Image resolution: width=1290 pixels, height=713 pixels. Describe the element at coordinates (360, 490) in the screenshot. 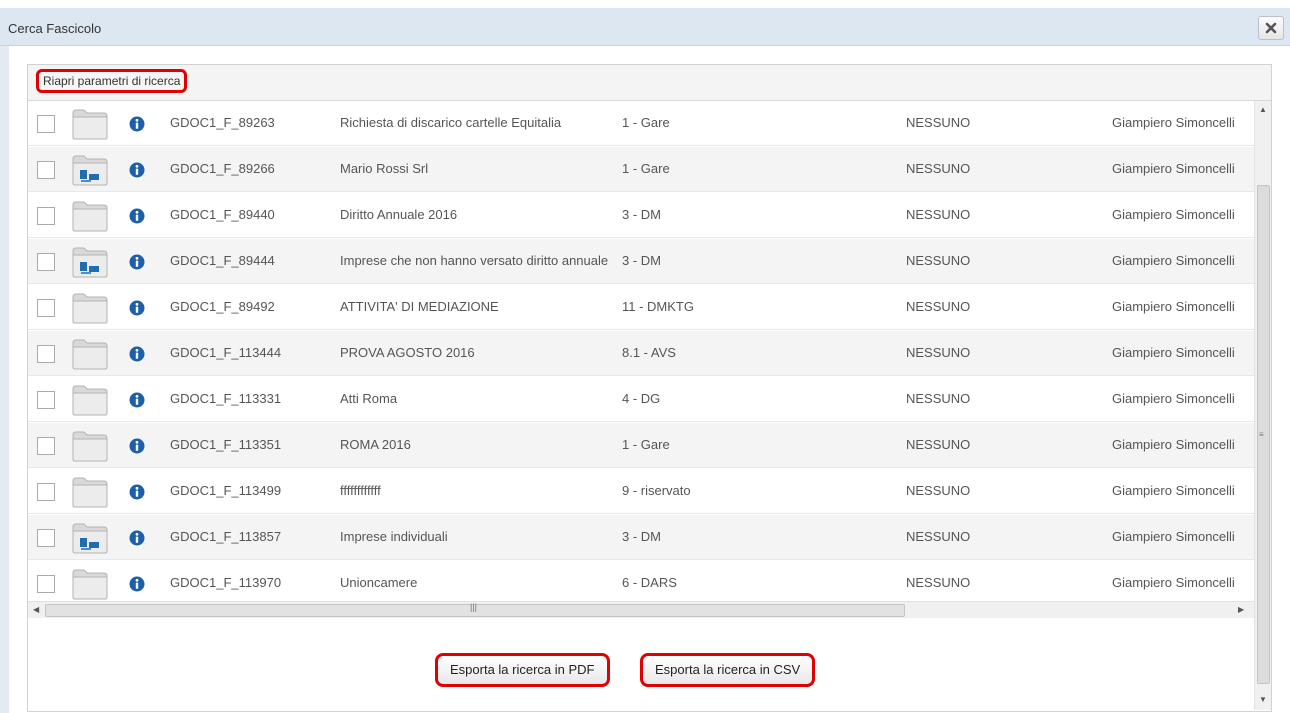

I see `cell-description: ffffffffffff` at that location.